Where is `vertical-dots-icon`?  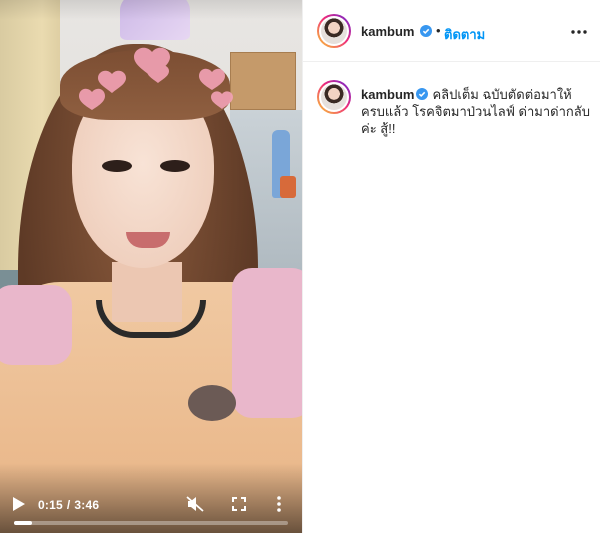
vertical-dots-icon is located at coordinates (279, 504).